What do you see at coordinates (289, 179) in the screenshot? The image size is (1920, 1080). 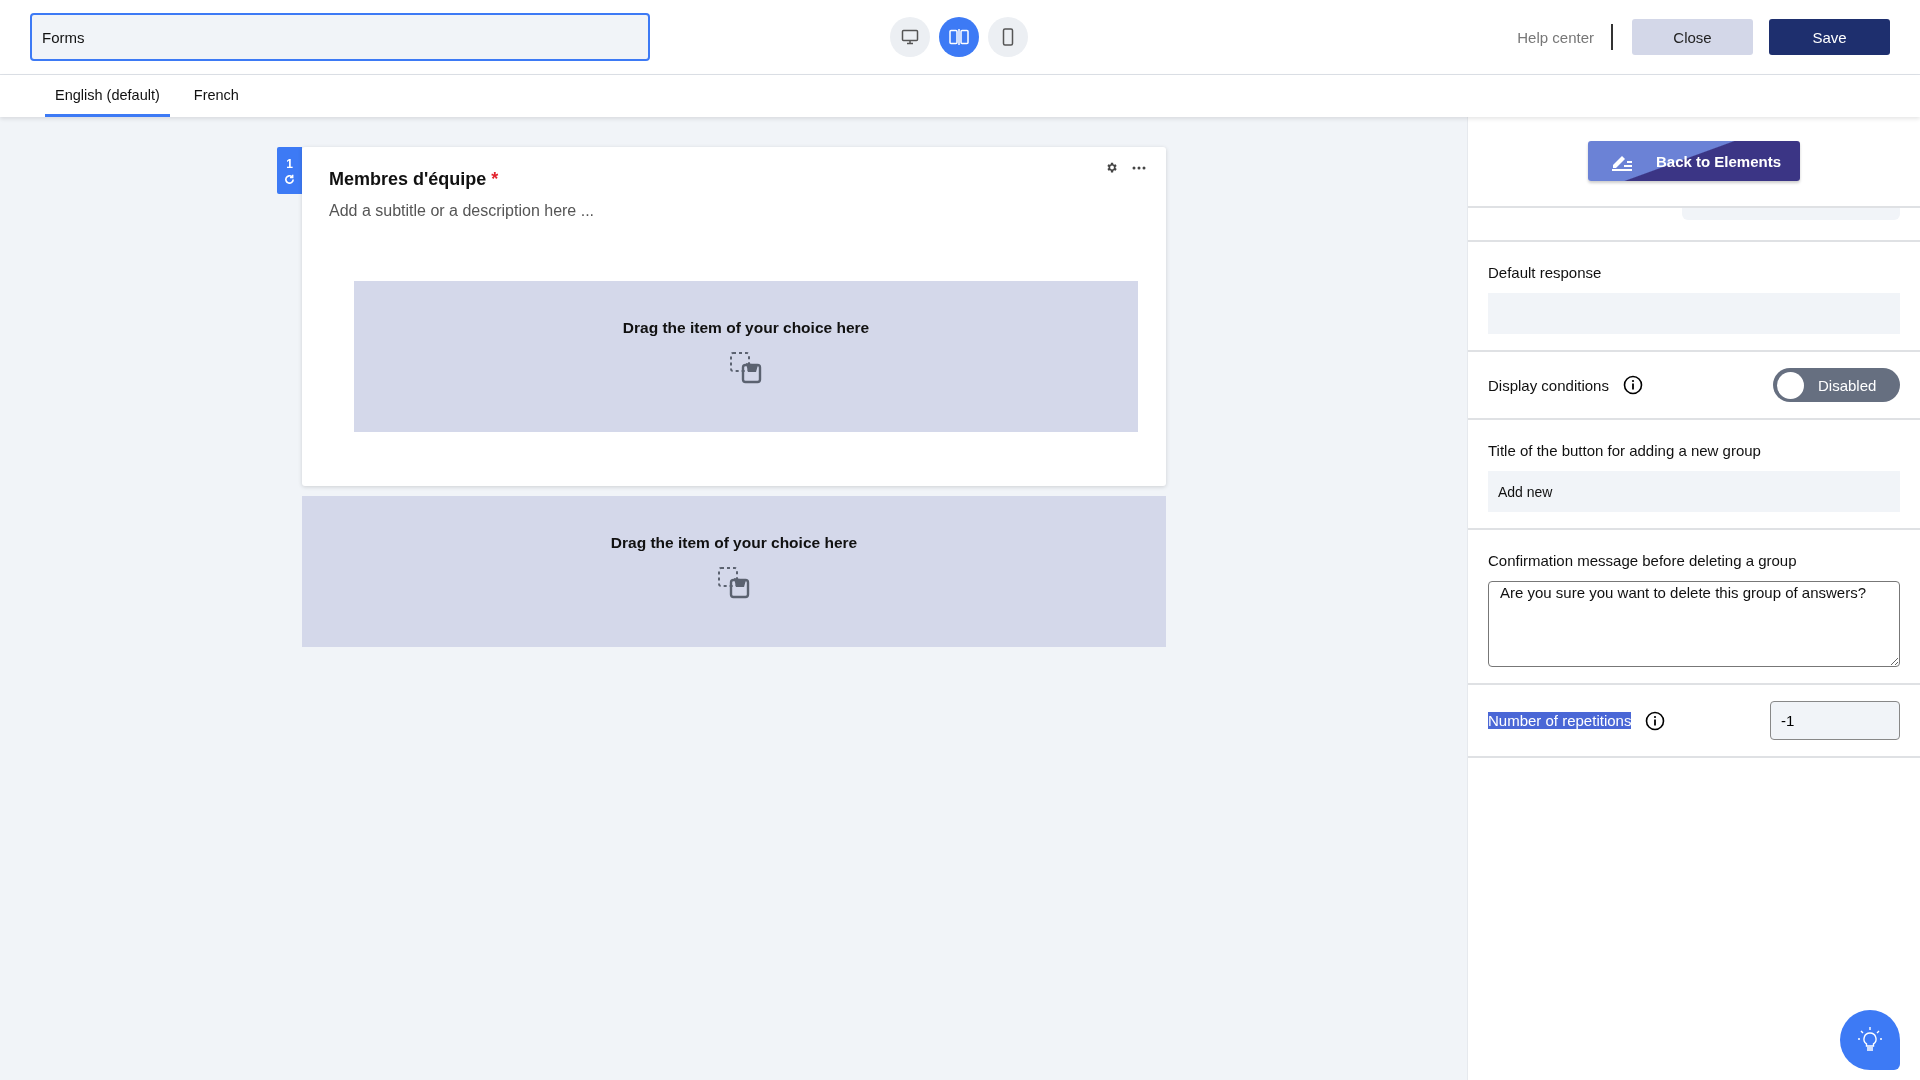 I see `repeat-icon` at bounding box center [289, 179].